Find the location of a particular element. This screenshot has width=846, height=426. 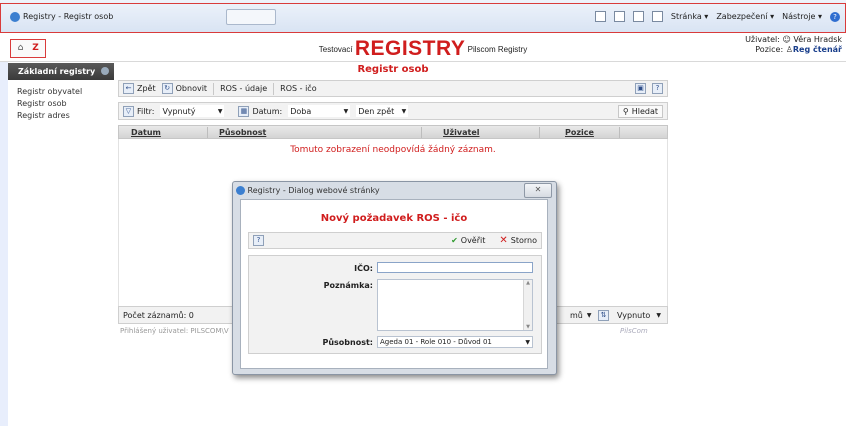

column-header-pusobnost: Působnost is located at coordinates (242, 132).